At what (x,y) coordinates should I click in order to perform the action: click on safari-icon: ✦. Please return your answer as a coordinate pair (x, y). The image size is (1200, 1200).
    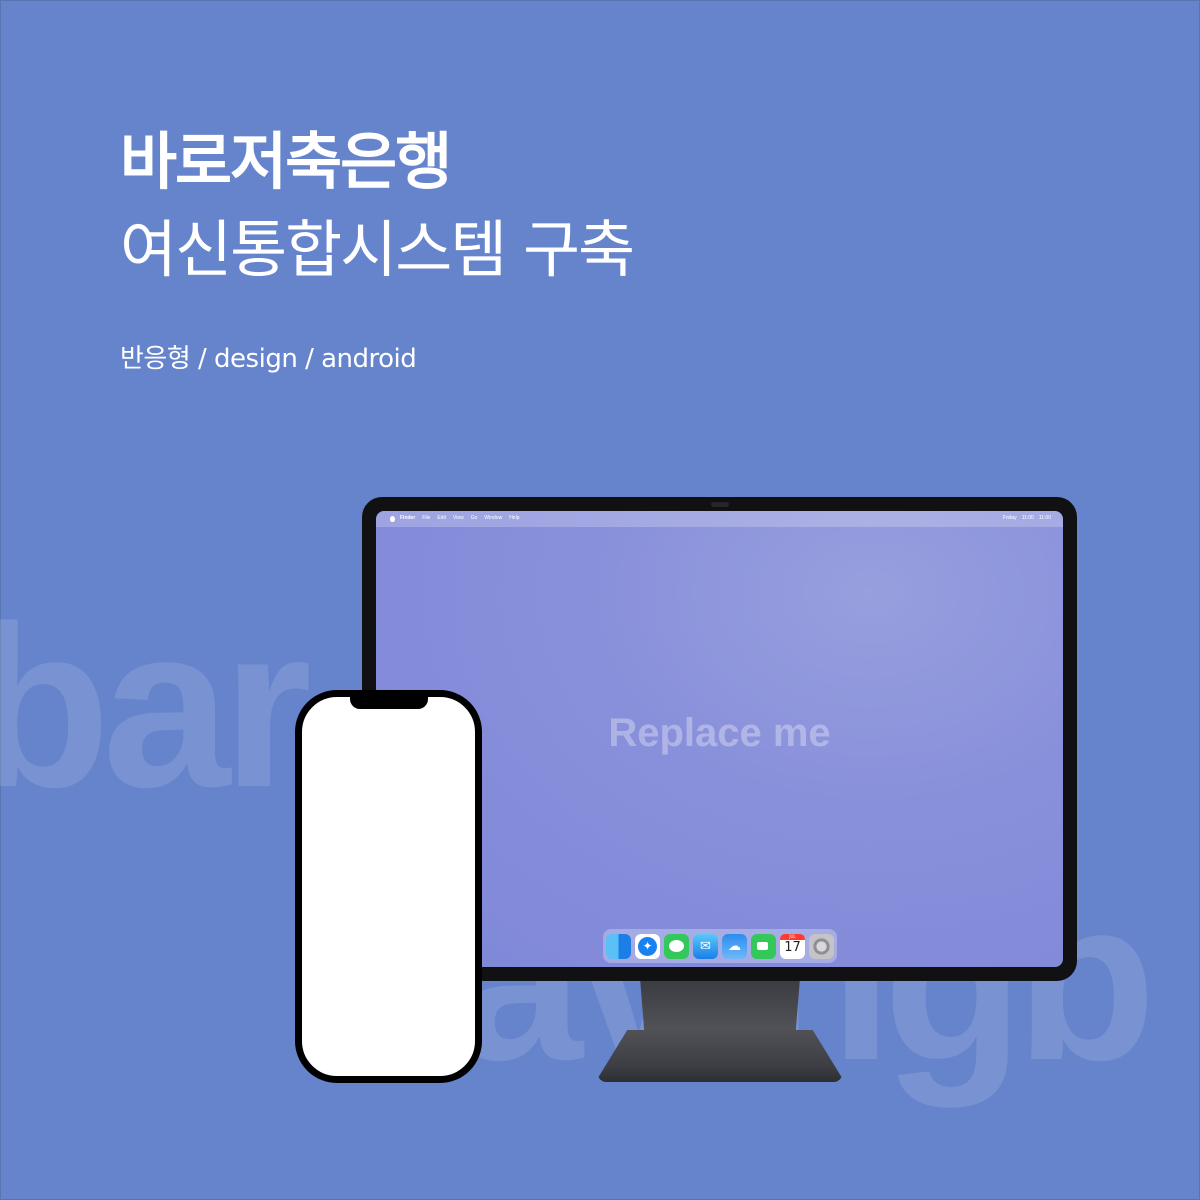
    Looking at the image, I should click on (647, 946).